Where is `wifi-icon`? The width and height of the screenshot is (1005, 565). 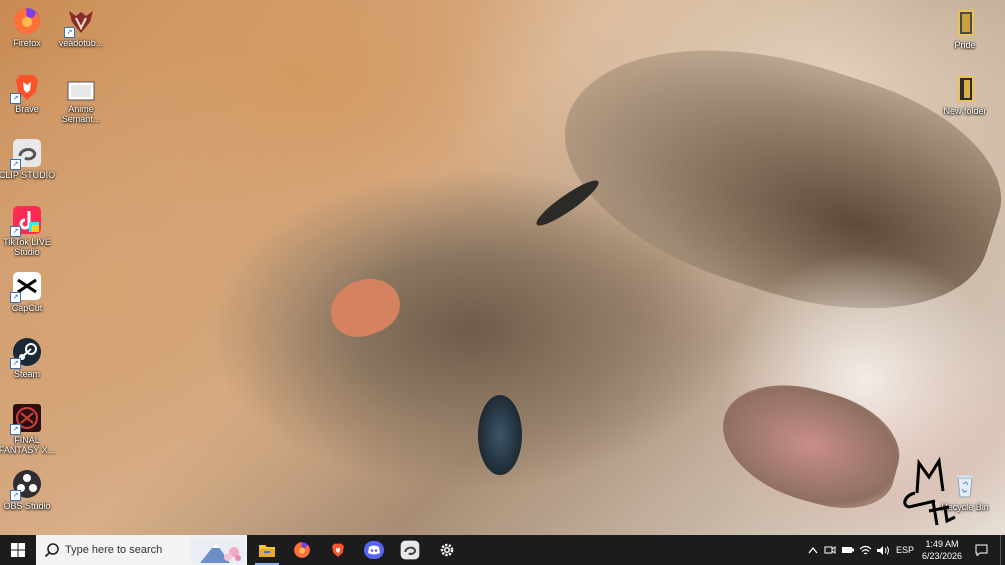 wifi-icon is located at coordinates (865, 549).